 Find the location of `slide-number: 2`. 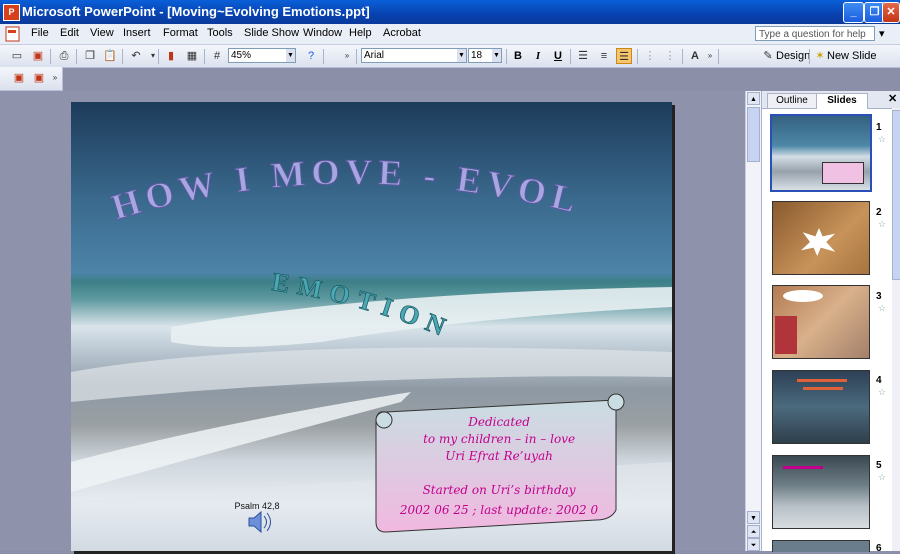

slide-number: 2 is located at coordinates (879, 212).